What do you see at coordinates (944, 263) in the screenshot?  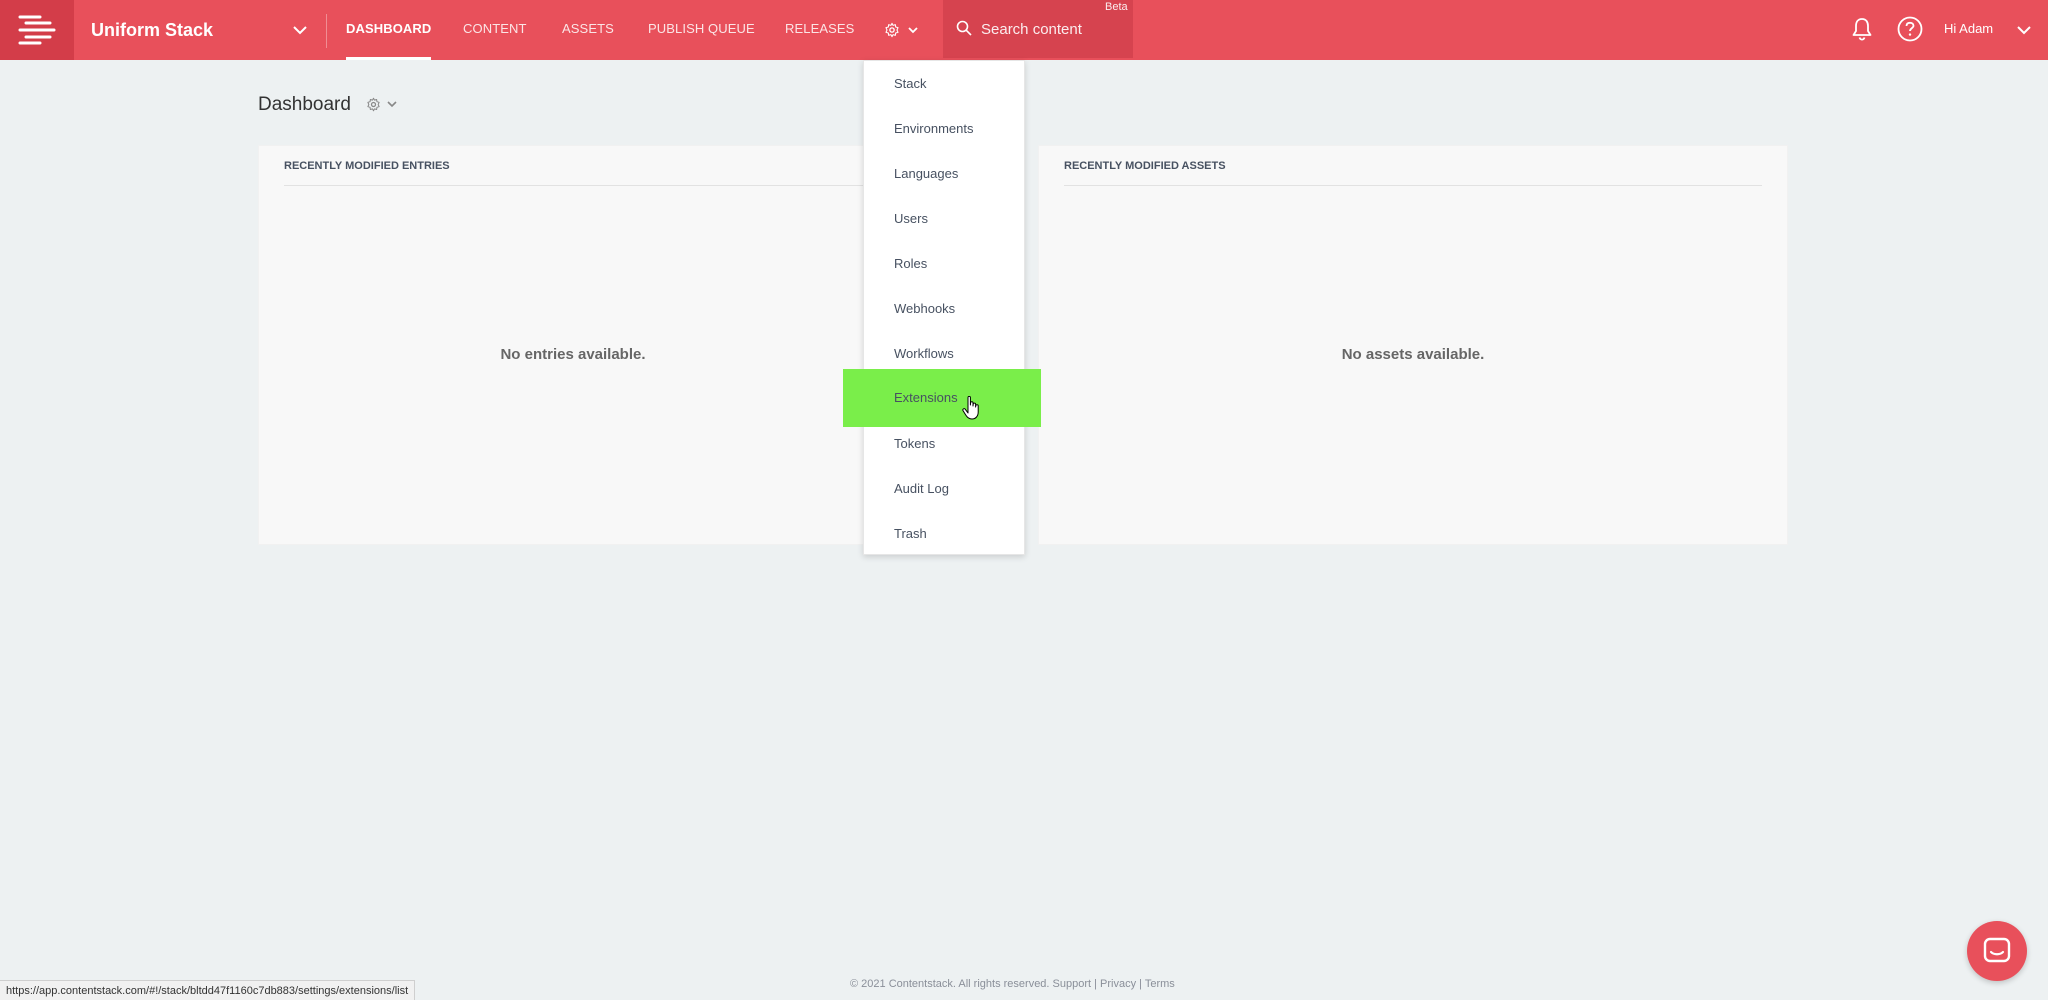 I see `menu-item-roles: Roles` at bounding box center [944, 263].